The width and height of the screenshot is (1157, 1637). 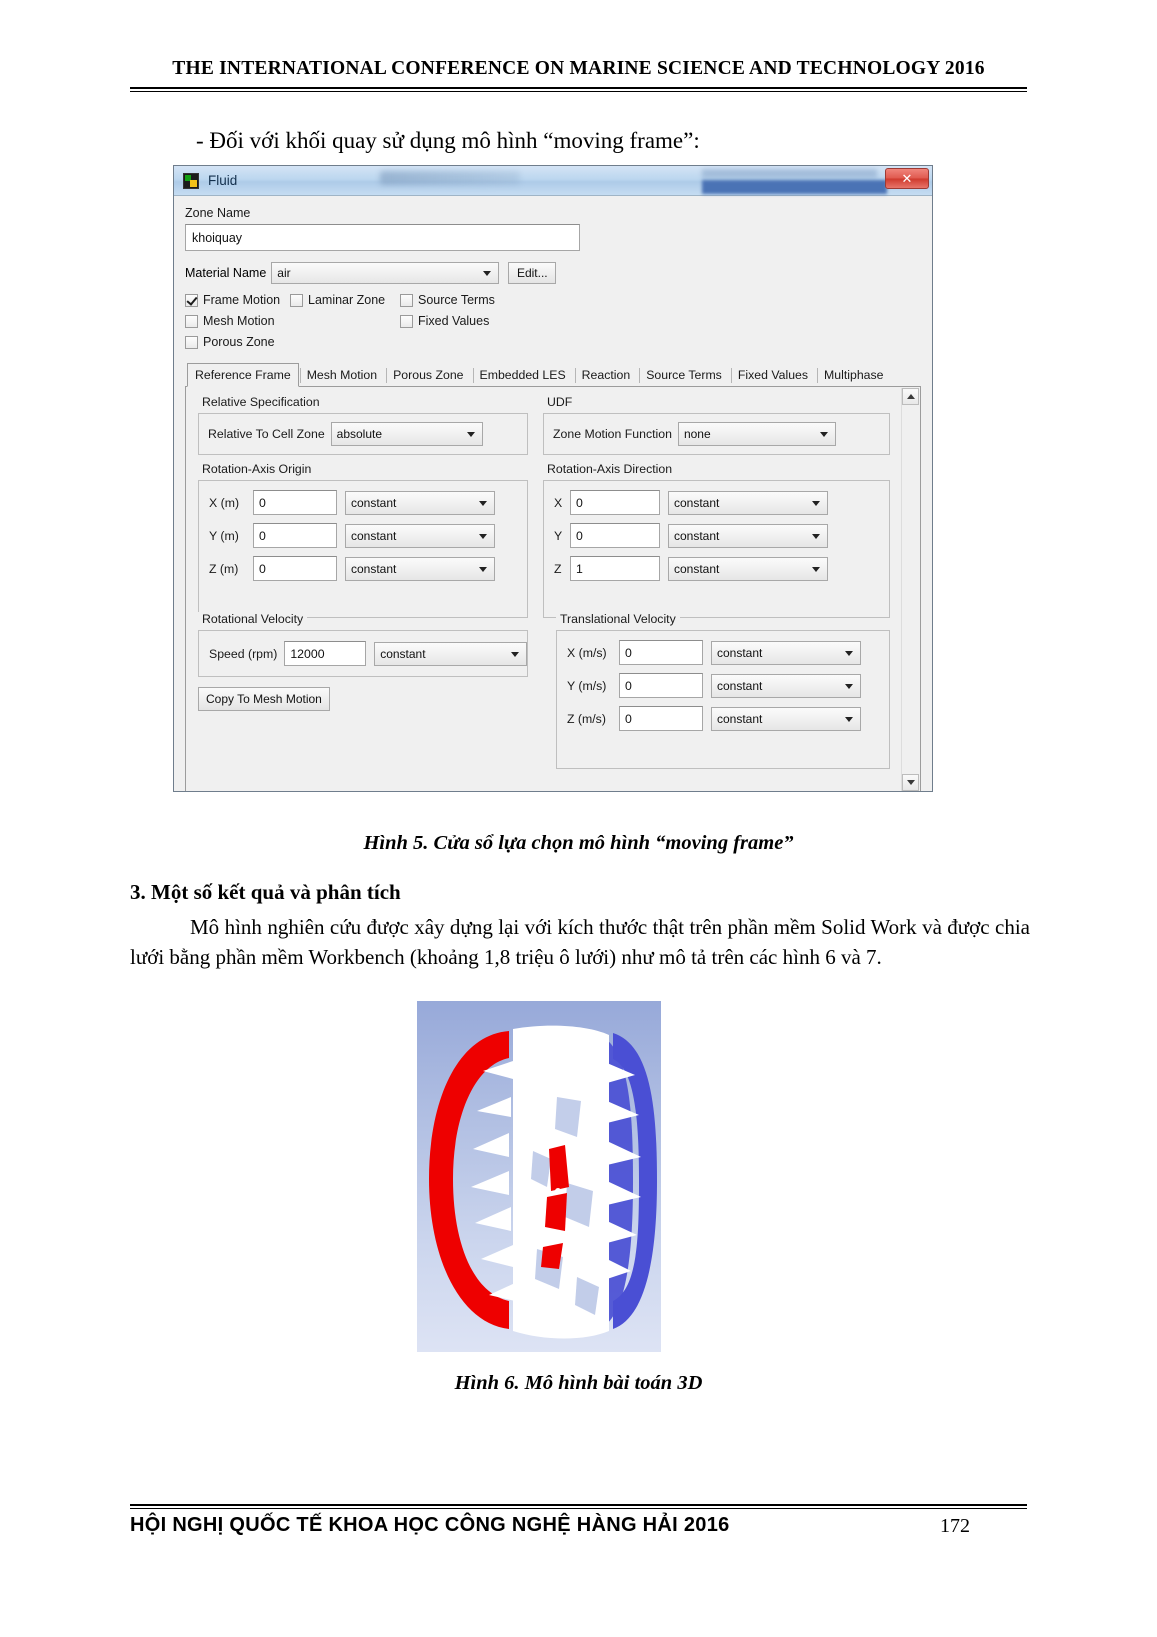 I want to click on tab-multiphase: Multiphase, so click(x=853, y=375).